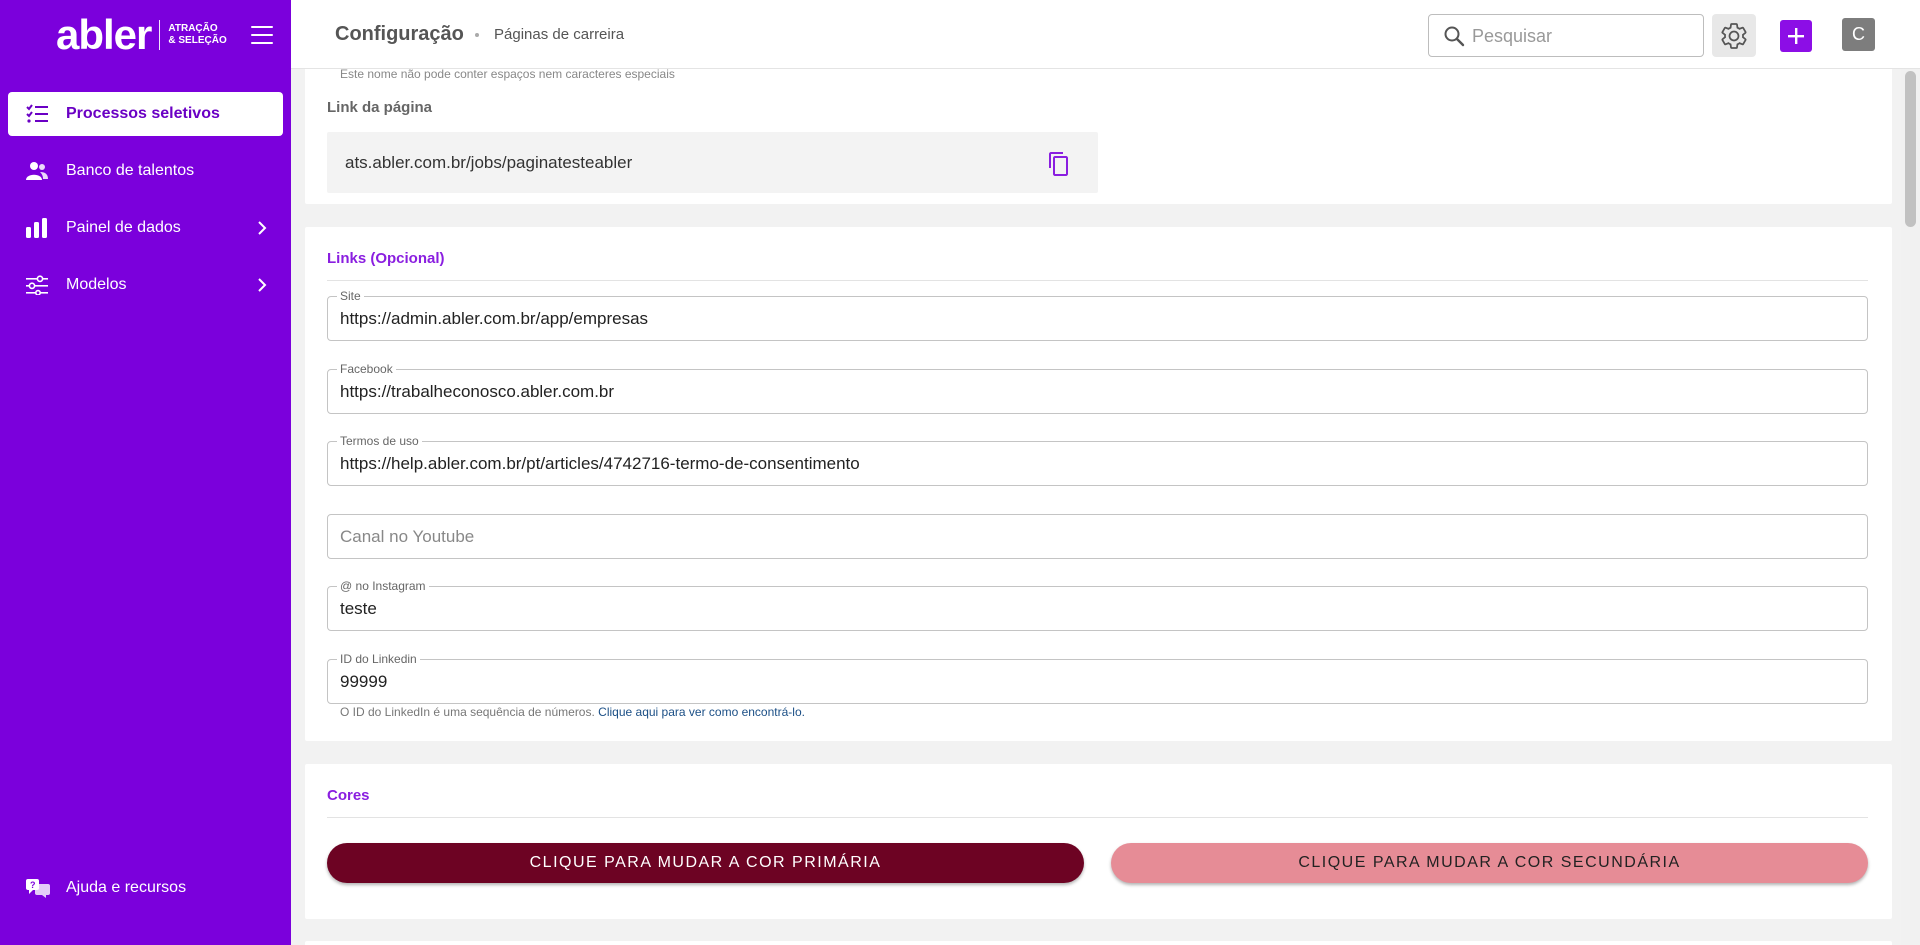 The height and width of the screenshot is (945, 1920). Describe the element at coordinates (37, 171) in the screenshot. I see `people-icon` at that location.